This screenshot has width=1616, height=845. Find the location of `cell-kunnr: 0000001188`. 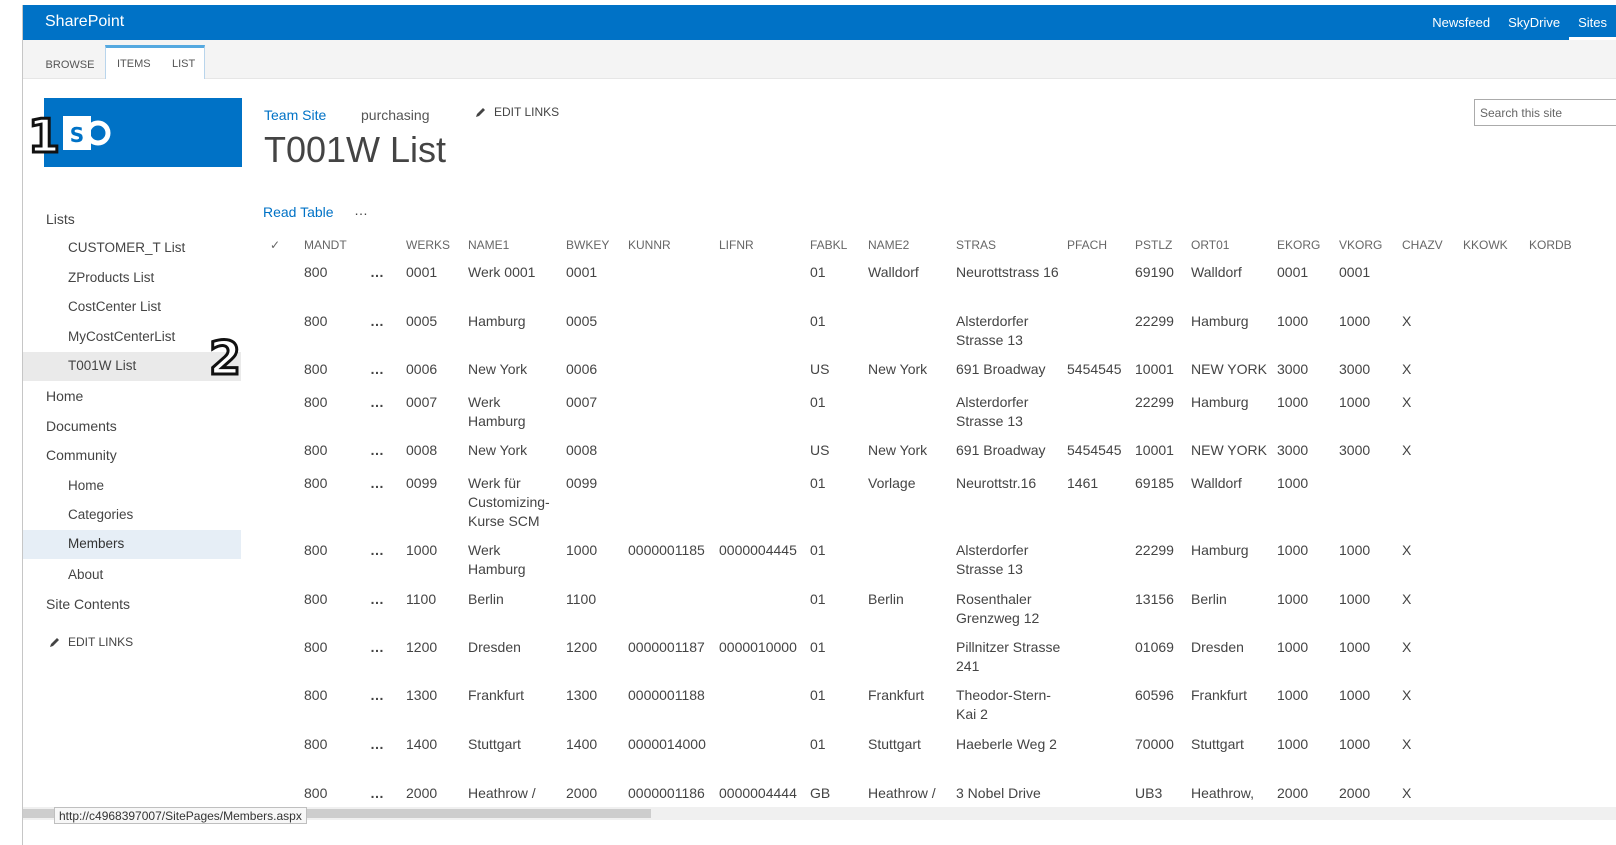

cell-kunnr: 0000001188 is located at coordinates (666, 695).